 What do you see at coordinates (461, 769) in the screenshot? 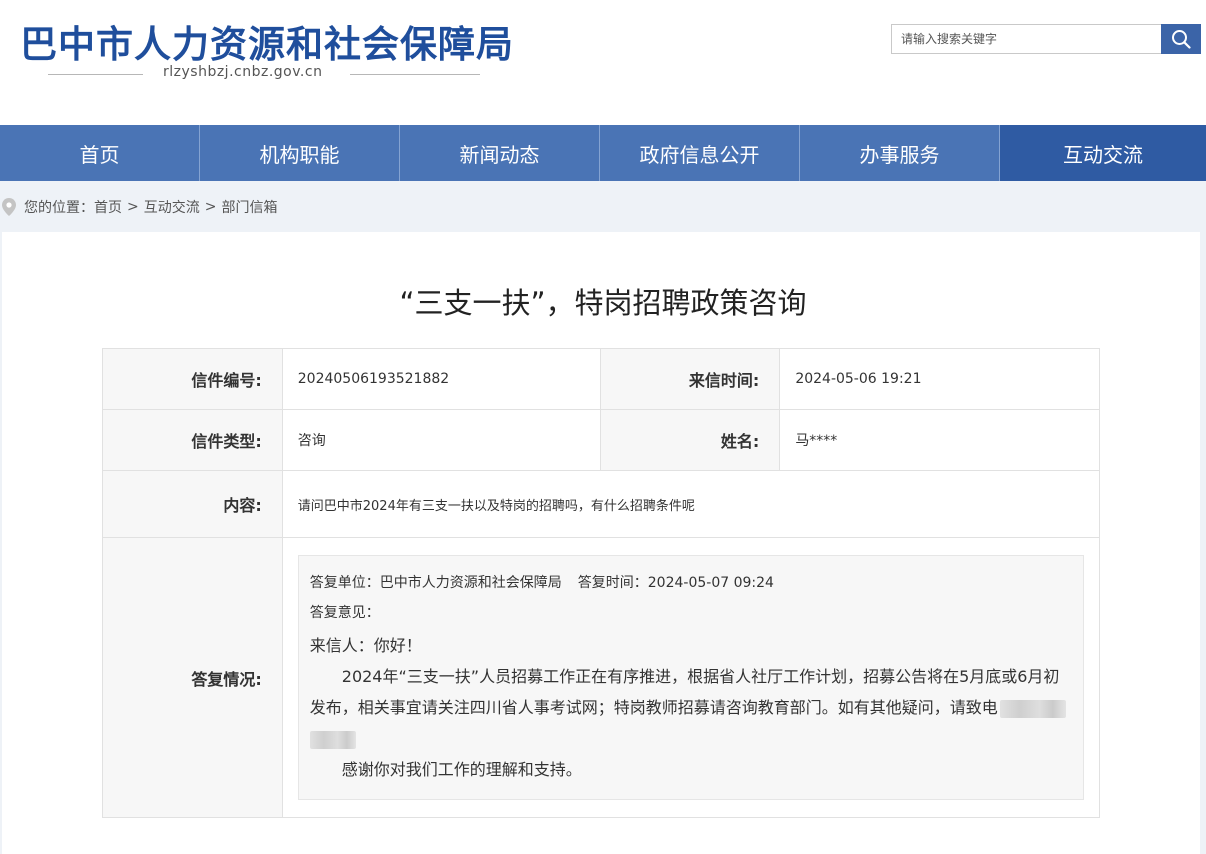
I see `reply-paragraph-2: 感谢你对我们工作的理解和支持。` at bounding box center [461, 769].